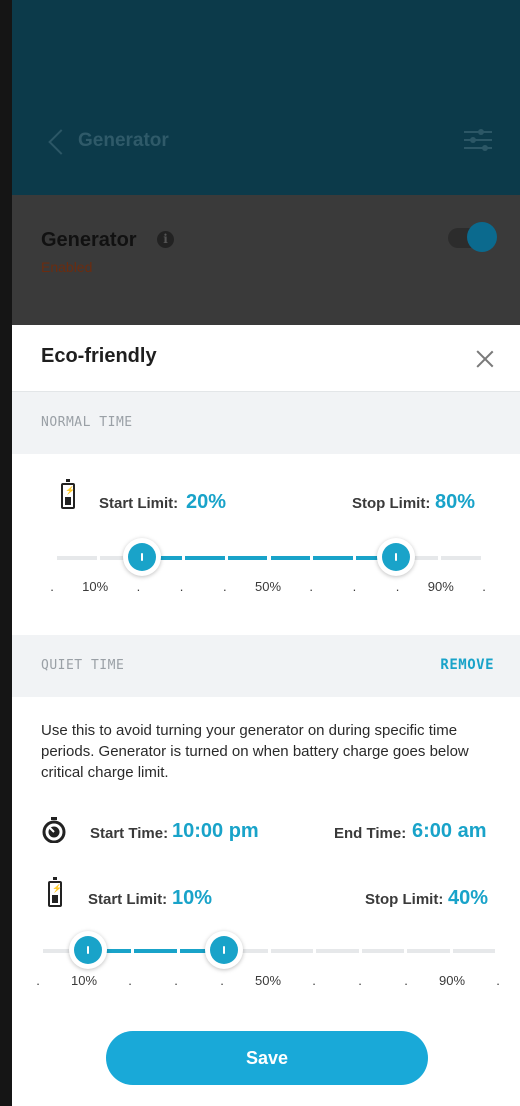 Image resolution: width=520 pixels, height=1106 pixels. What do you see at coordinates (266, 358) in the screenshot?
I see `sheet-header: Eco-friendly` at bounding box center [266, 358].